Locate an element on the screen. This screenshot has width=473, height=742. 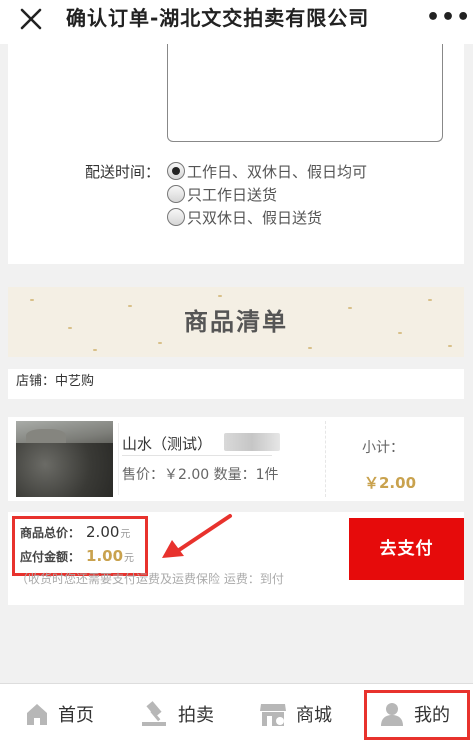
product-list-header: 商品清单 is located at coordinates (236, 322).